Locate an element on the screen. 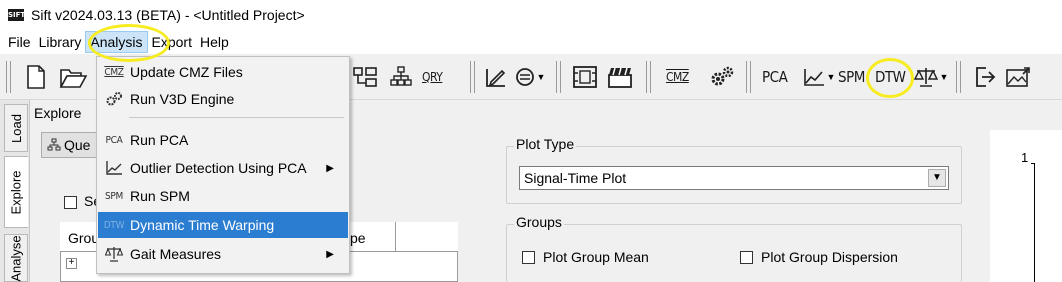 The image size is (1062, 282). plot-type-select: Signal-Time Plot ▼ is located at coordinates (734, 178).